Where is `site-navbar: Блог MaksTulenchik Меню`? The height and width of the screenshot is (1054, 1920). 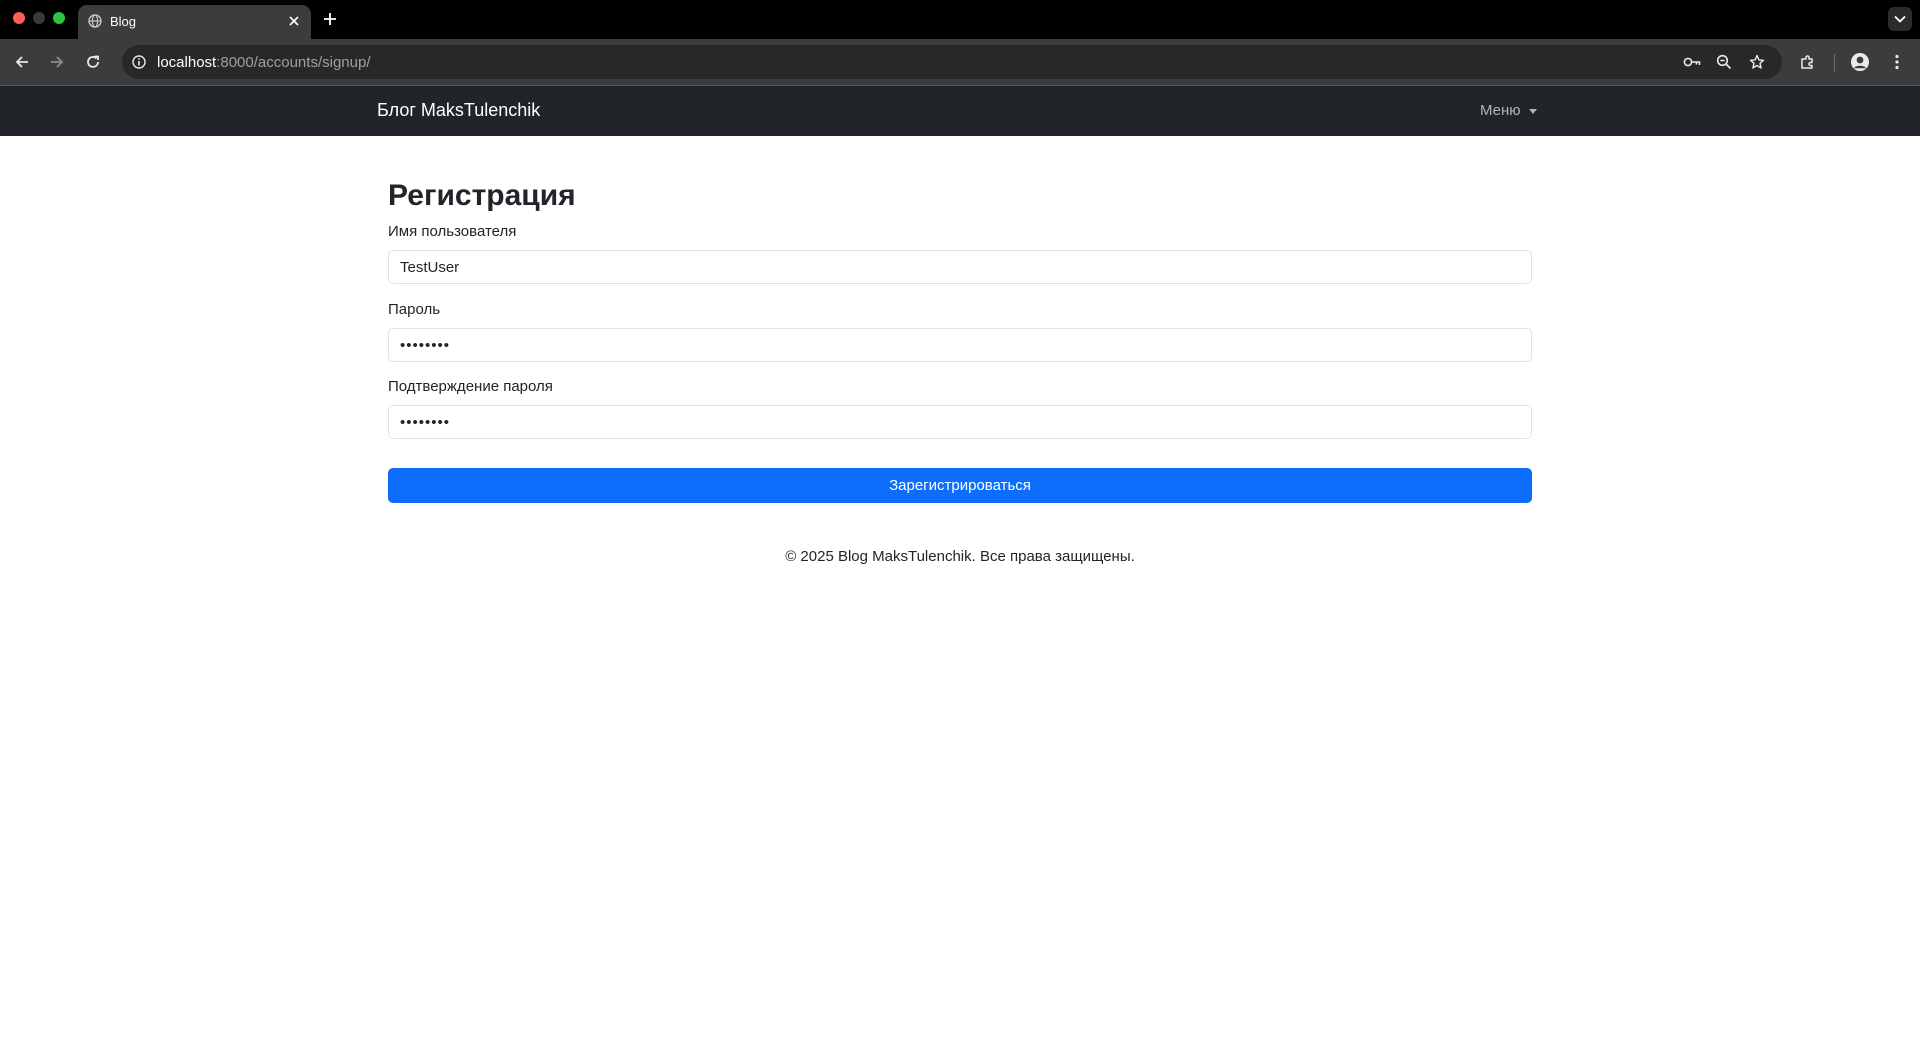
site-navbar: Блог MaksTulenchik Меню is located at coordinates (960, 111).